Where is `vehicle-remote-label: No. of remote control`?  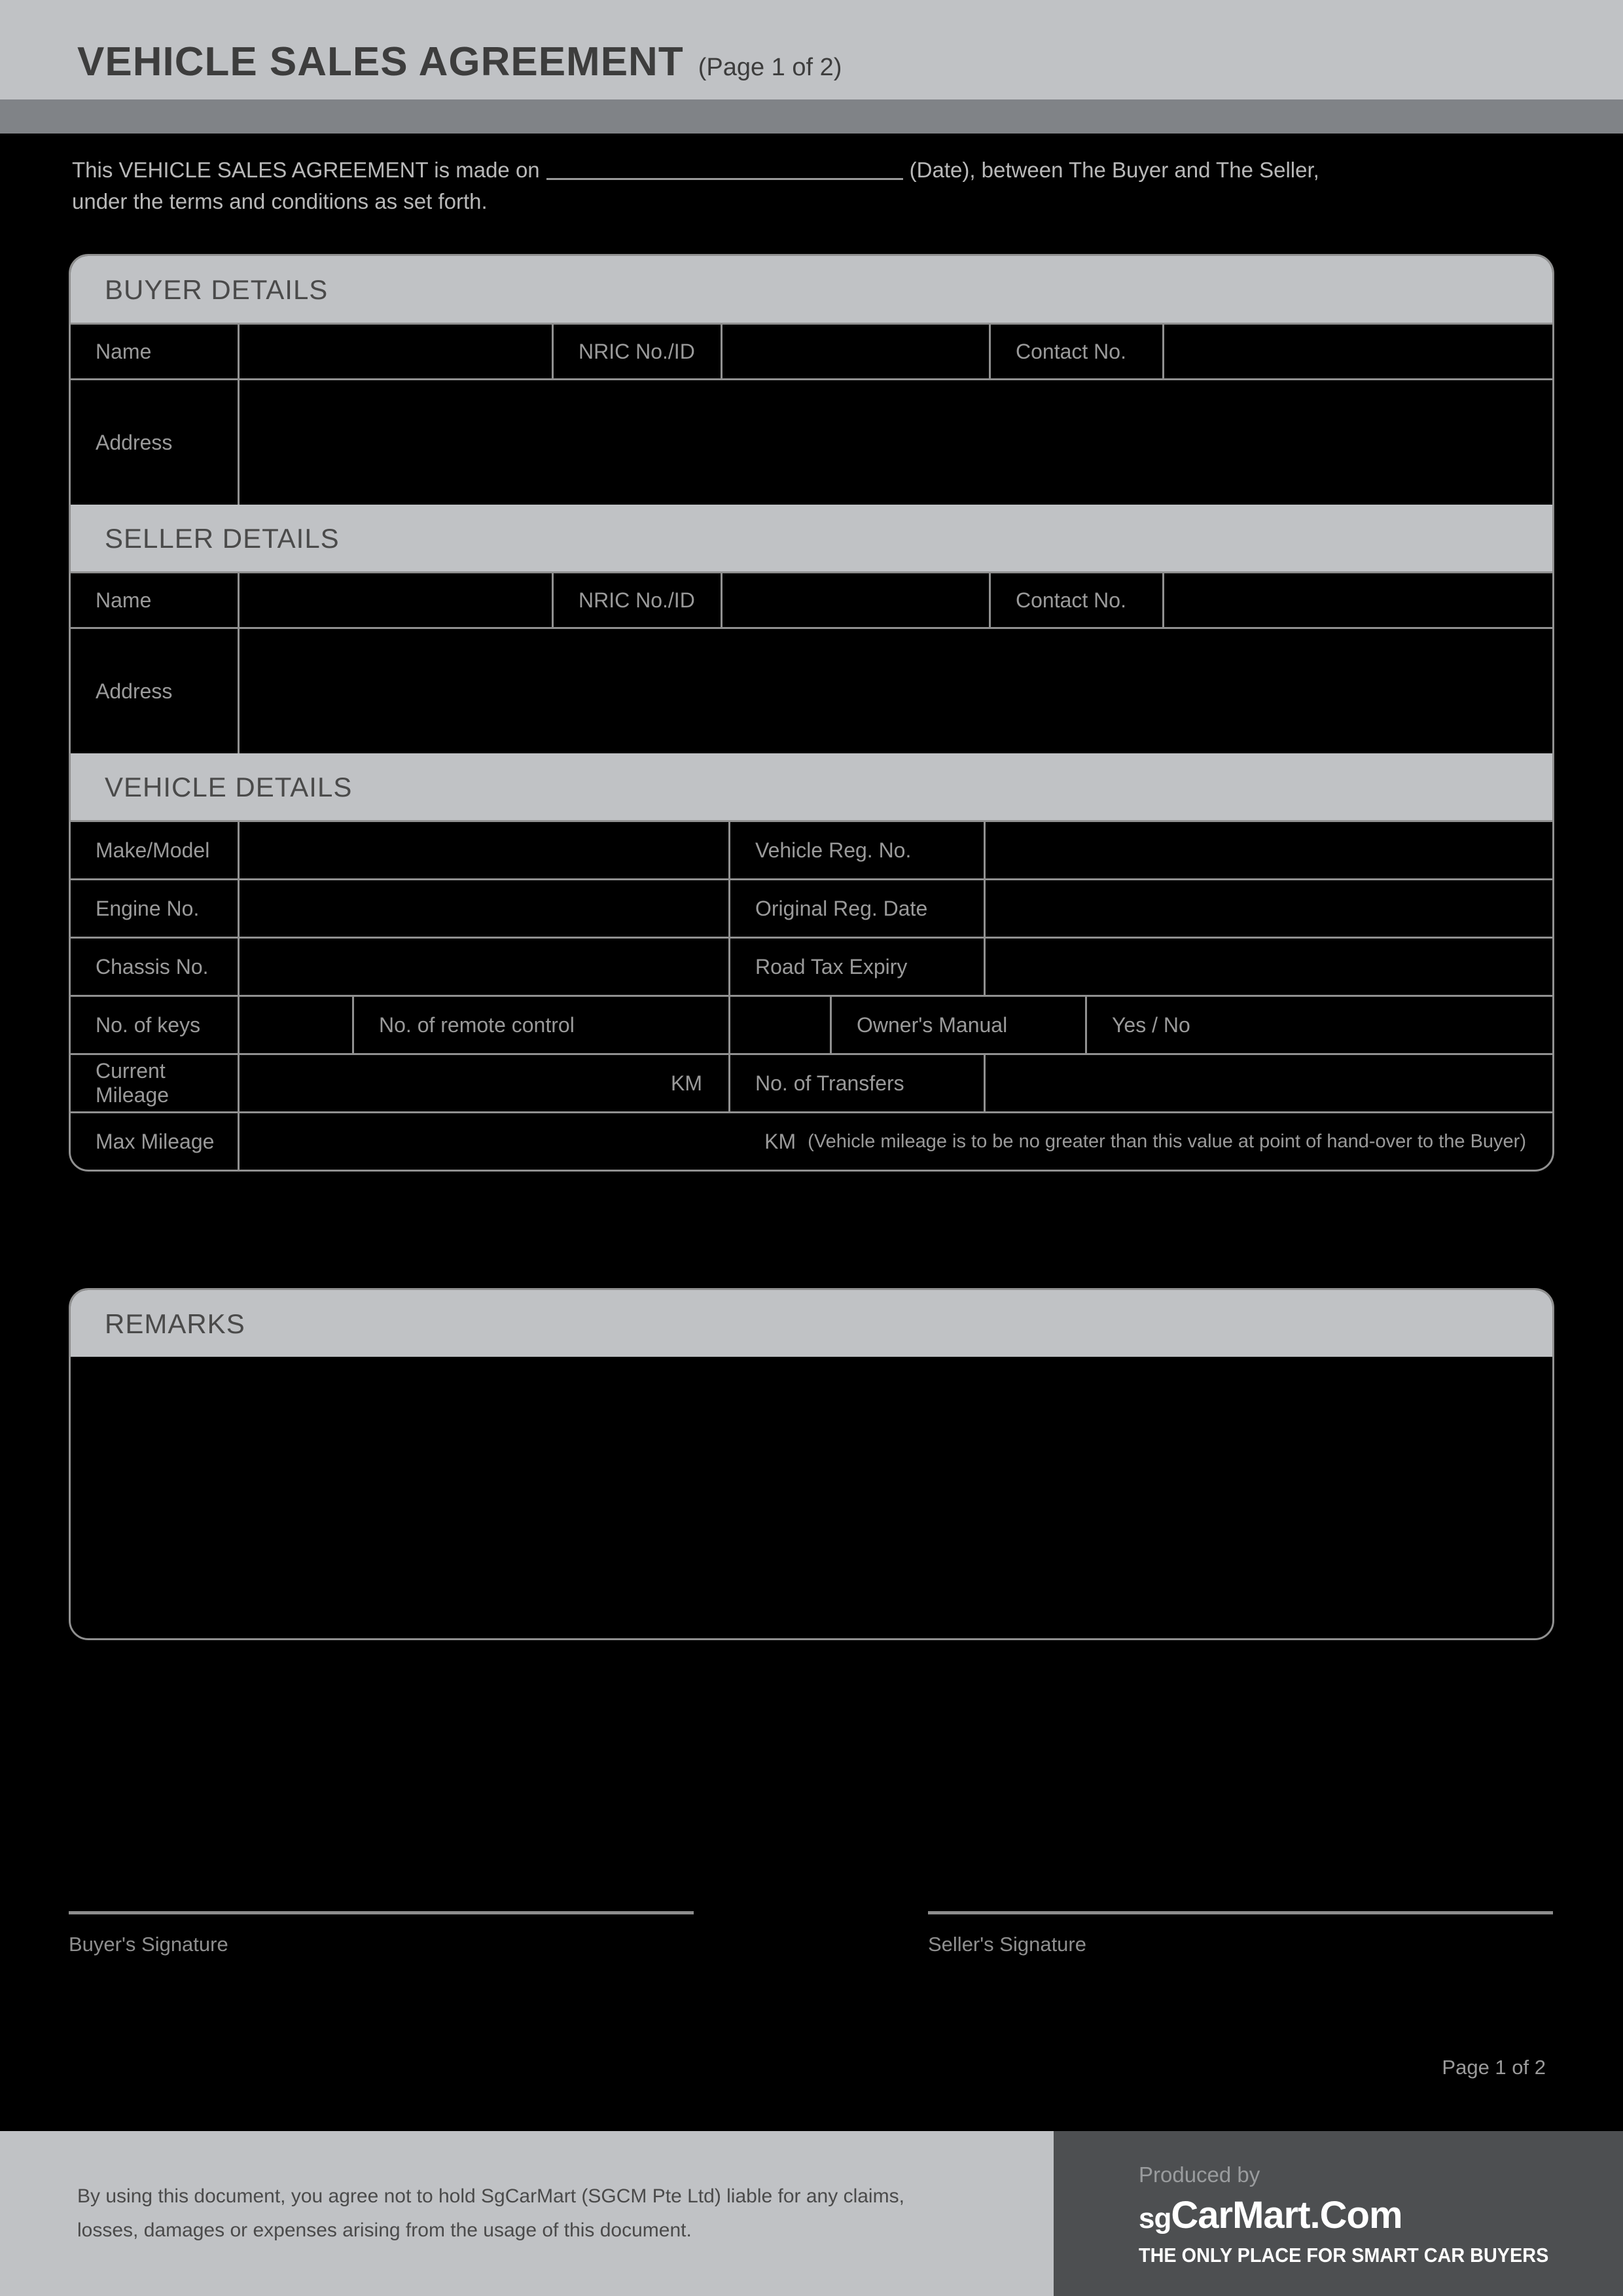 vehicle-remote-label: No. of remote control is located at coordinates (540, 1025).